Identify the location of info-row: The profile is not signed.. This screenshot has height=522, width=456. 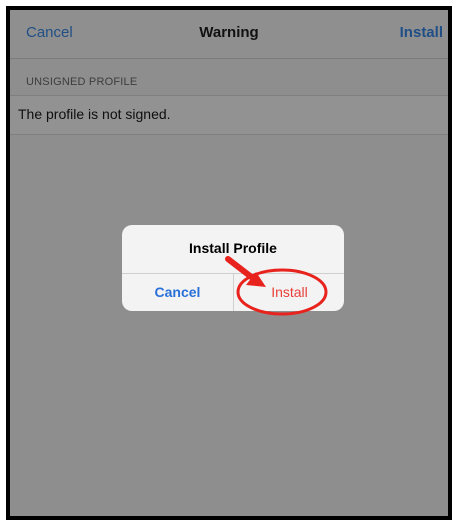
(229, 115).